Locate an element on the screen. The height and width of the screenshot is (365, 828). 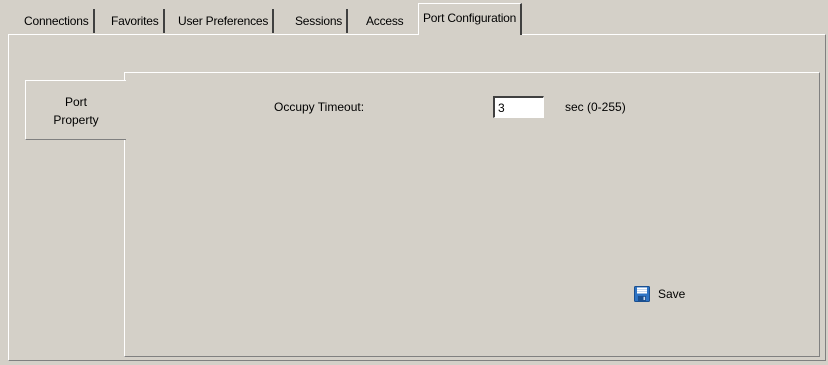
occupy-timeout-label: Occupy Timeout: is located at coordinates (319, 107).